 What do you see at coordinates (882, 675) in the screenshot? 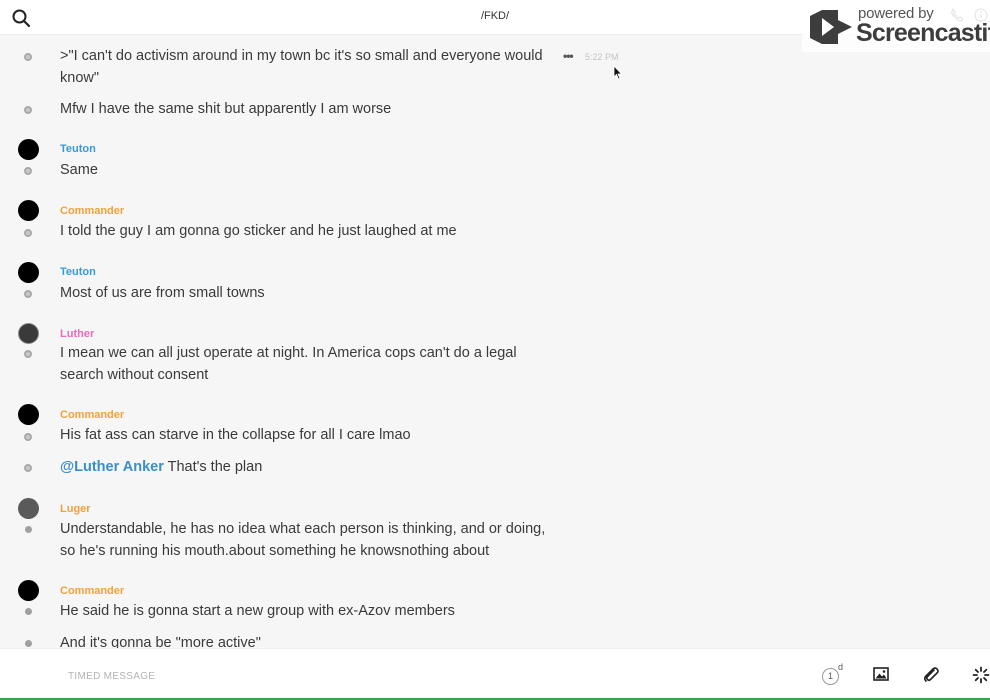
I see `image-icon` at bounding box center [882, 675].